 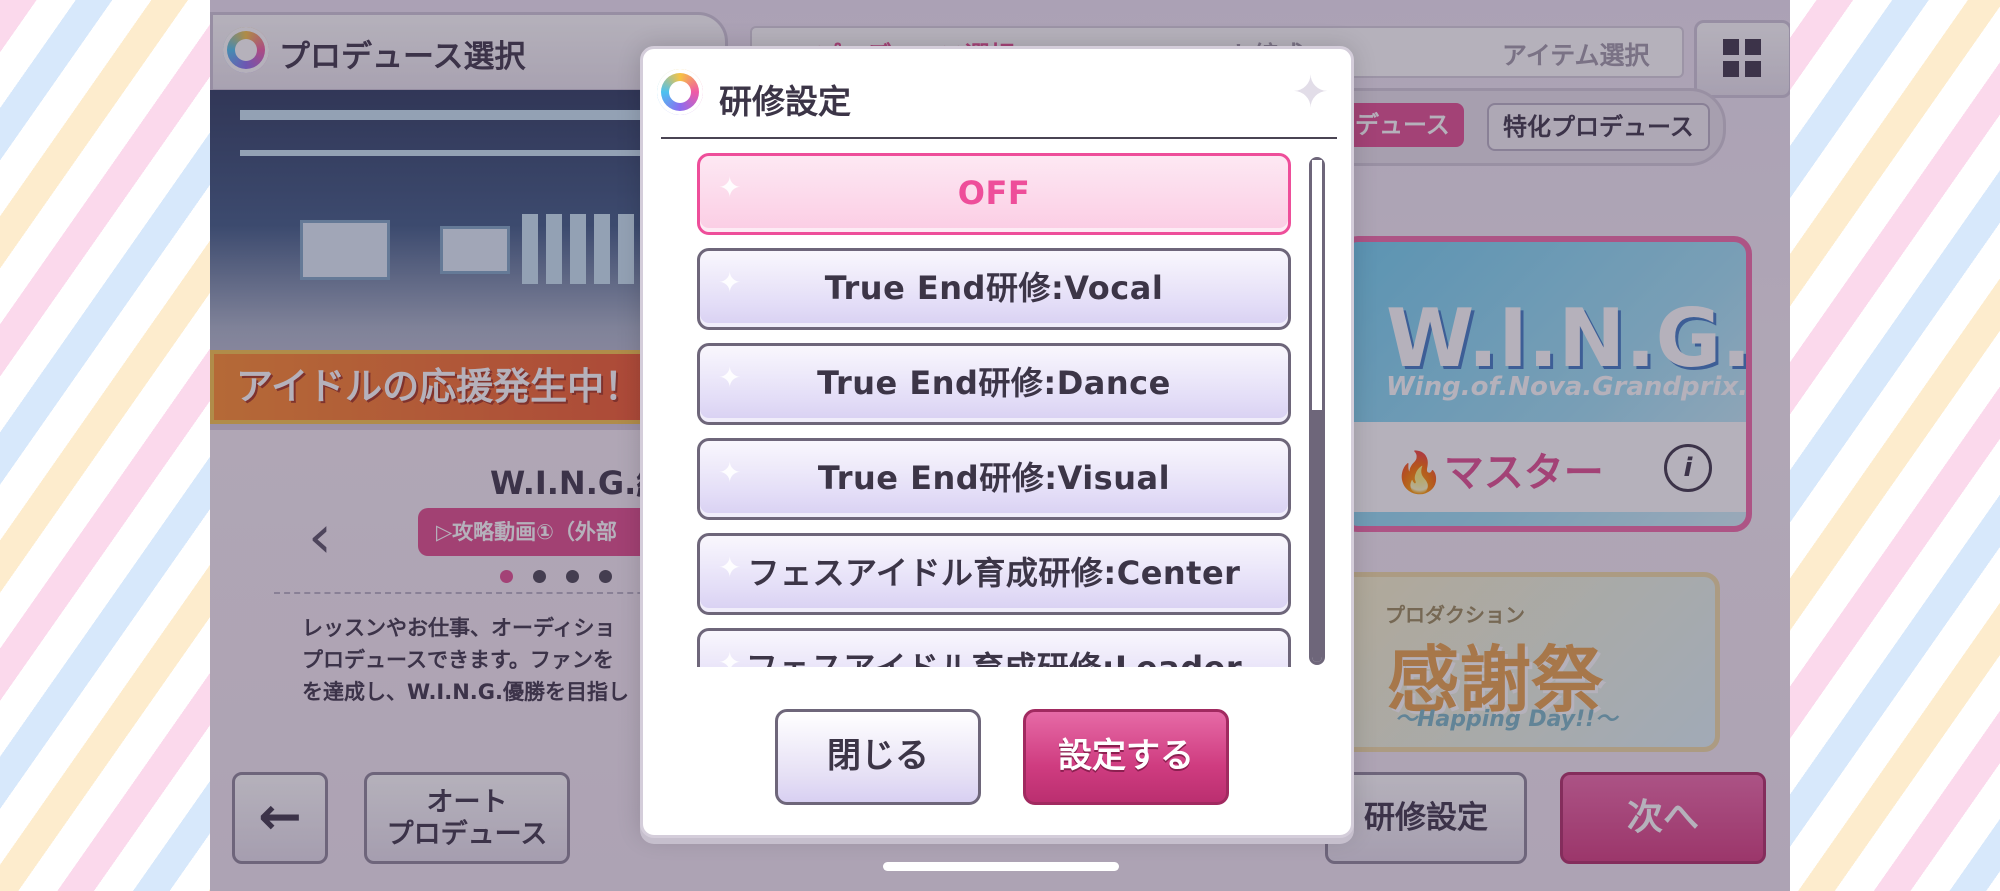 I want to click on option-fes-center: フェスアイドル育成研修:Center, so click(x=994, y=574).